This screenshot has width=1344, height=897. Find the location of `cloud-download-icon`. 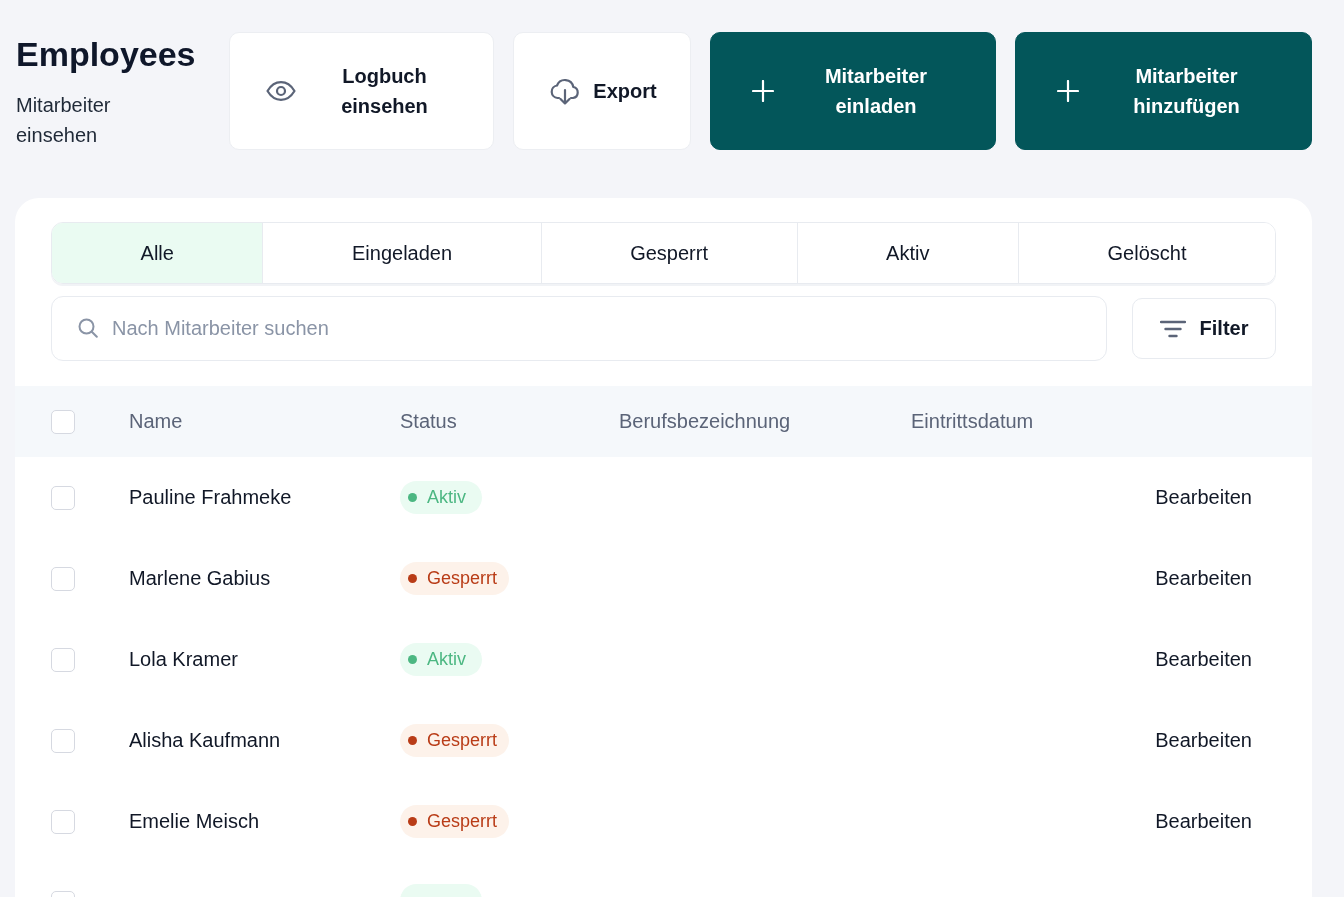

cloud-download-icon is located at coordinates (565, 91).